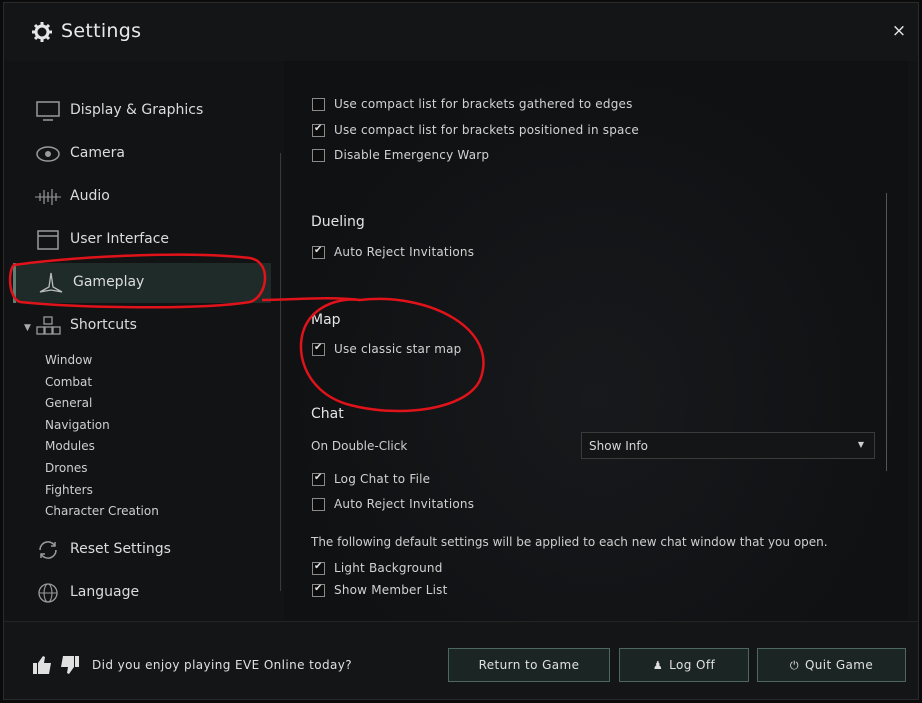  I want to click on checkbox-chat-auto-reject, so click(318, 504).